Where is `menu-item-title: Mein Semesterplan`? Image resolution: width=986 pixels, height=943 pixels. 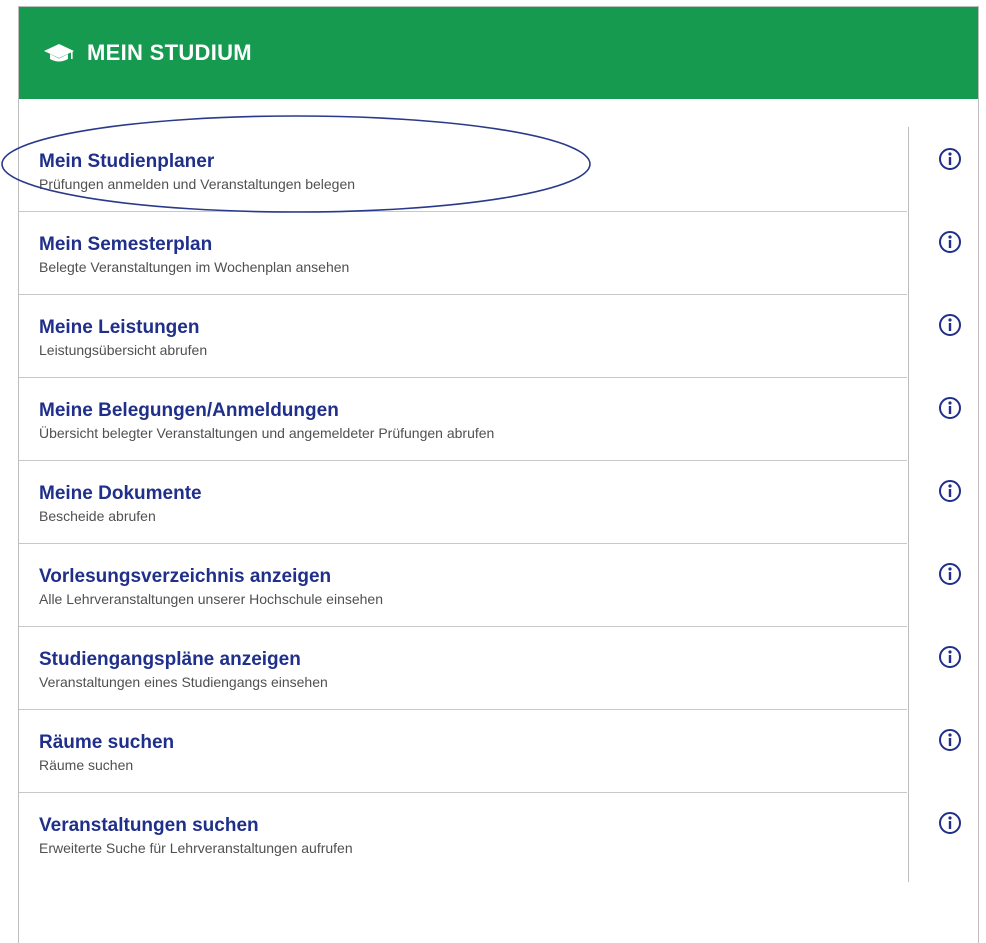
menu-item-title: Mein Semesterplan is located at coordinates (126, 244).